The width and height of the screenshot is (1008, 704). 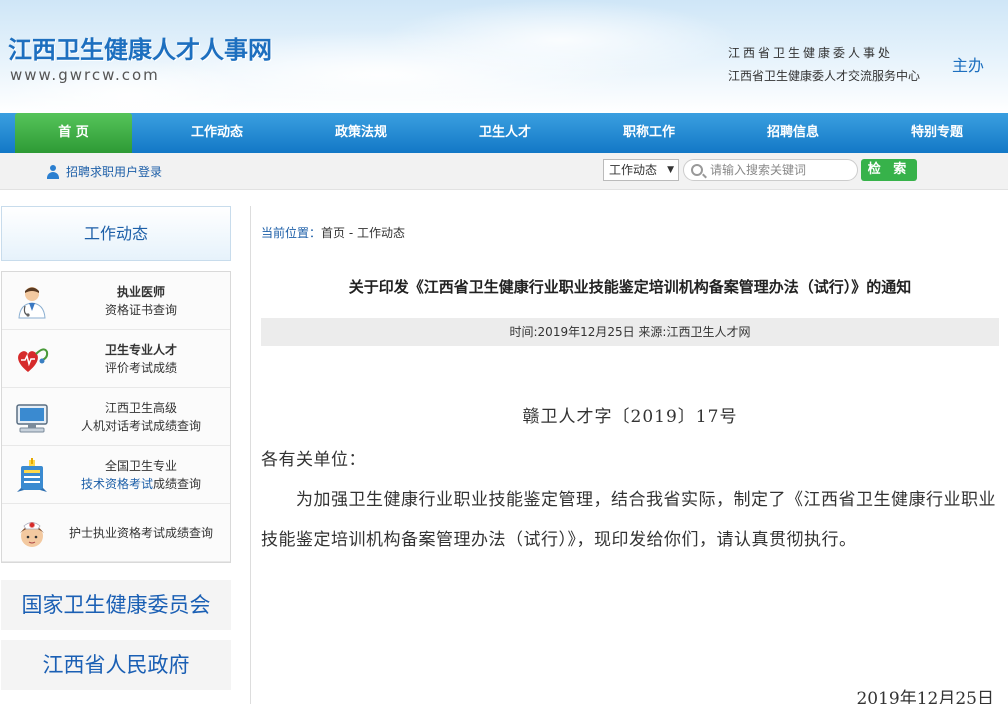 I want to click on sidebar-item-title: 执业医师, so click(x=140, y=292).